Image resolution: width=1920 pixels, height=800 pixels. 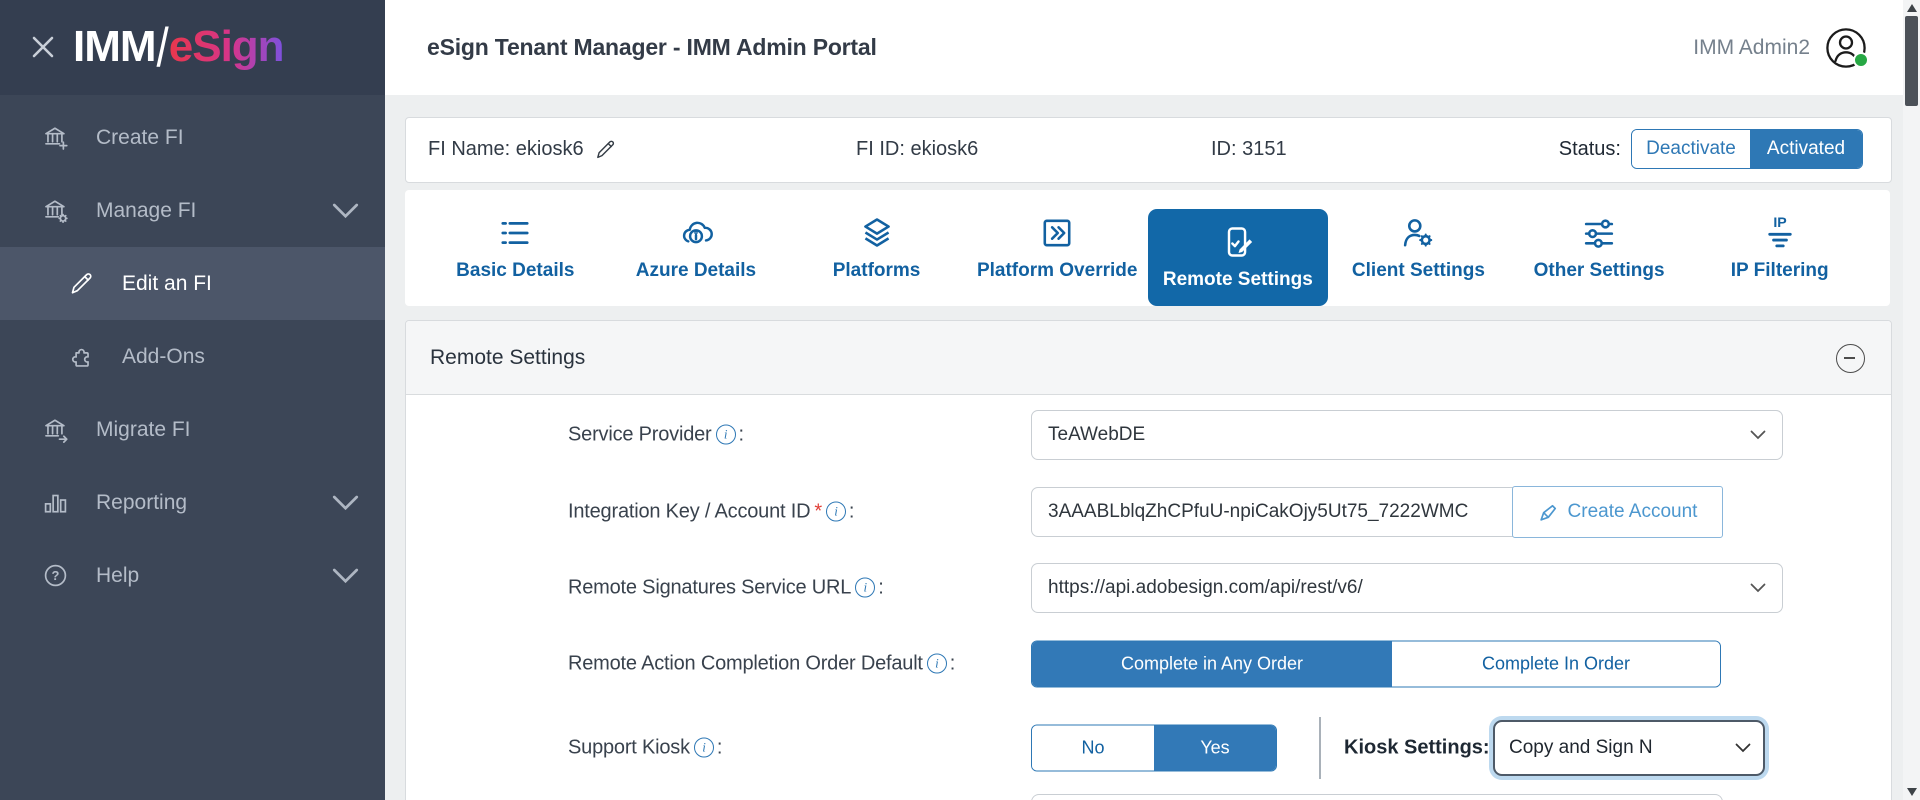 I want to click on sidebar-item-label: Edit an FI, so click(x=167, y=283).